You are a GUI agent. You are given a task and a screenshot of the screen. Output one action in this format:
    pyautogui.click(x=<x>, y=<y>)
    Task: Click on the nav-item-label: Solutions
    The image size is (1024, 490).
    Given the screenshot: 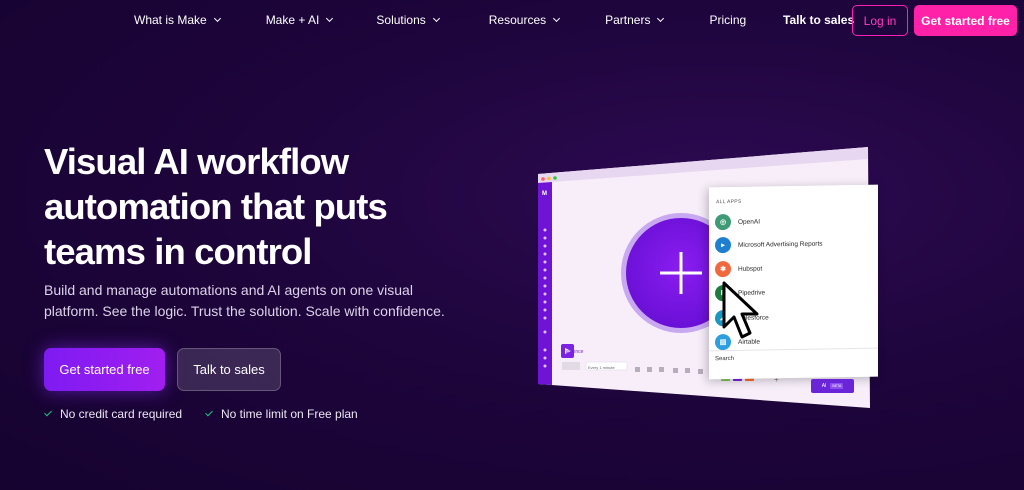 What is the action you would take?
    pyautogui.click(x=401, y=20)
    